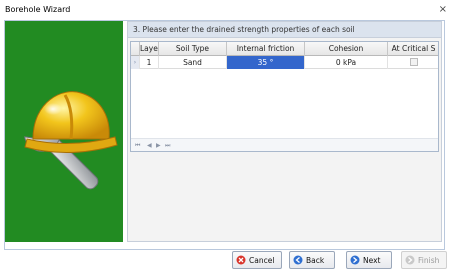 This screenshot has height=270, width=449. Describe the element at coordinates (355, 260) in the screenshot. I see `next-arrow-icon` at that location.